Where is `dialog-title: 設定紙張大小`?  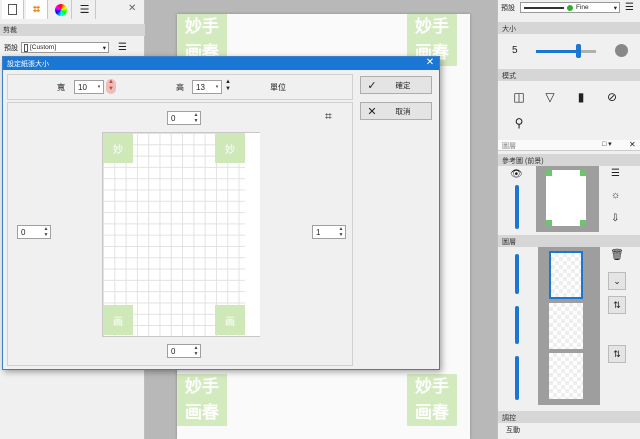
dialog-title: 設定紙張大小 is located at coordinates (221, 63).